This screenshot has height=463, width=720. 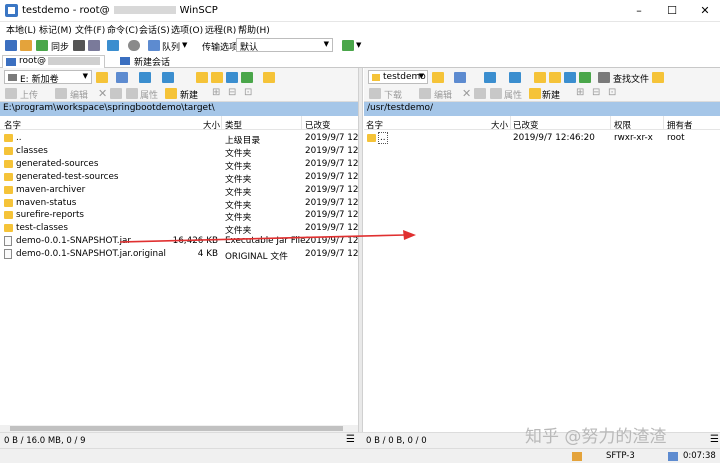 What do you see at coordinates (233, 125) in the screenshot?
I see `col-type: 类型` at bounding box center [233, 125].